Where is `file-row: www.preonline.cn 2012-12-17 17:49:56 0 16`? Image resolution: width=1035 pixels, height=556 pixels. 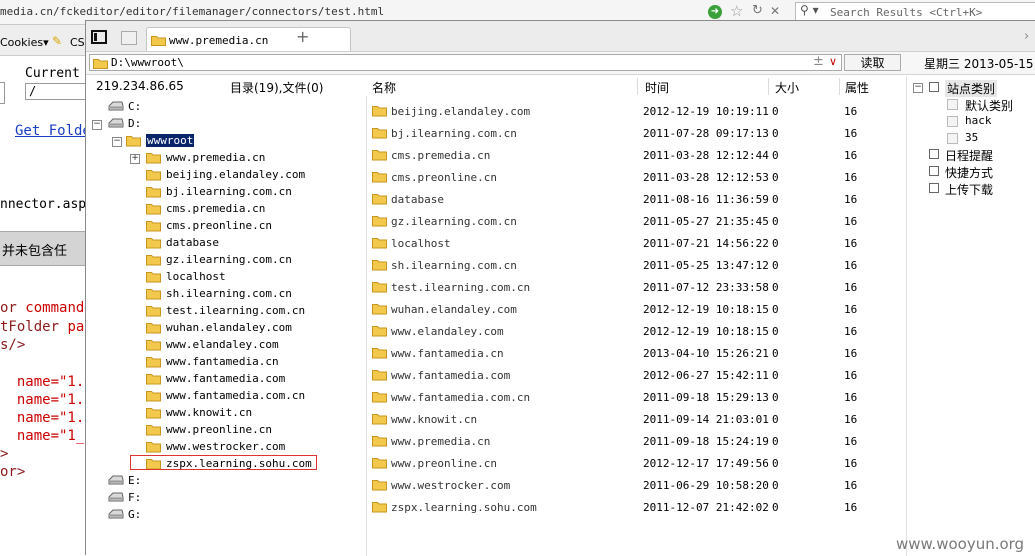 file-row: www.preonline.cn 2012-12-17 17:49:56 0 16 is located at coordinates (637, 463).